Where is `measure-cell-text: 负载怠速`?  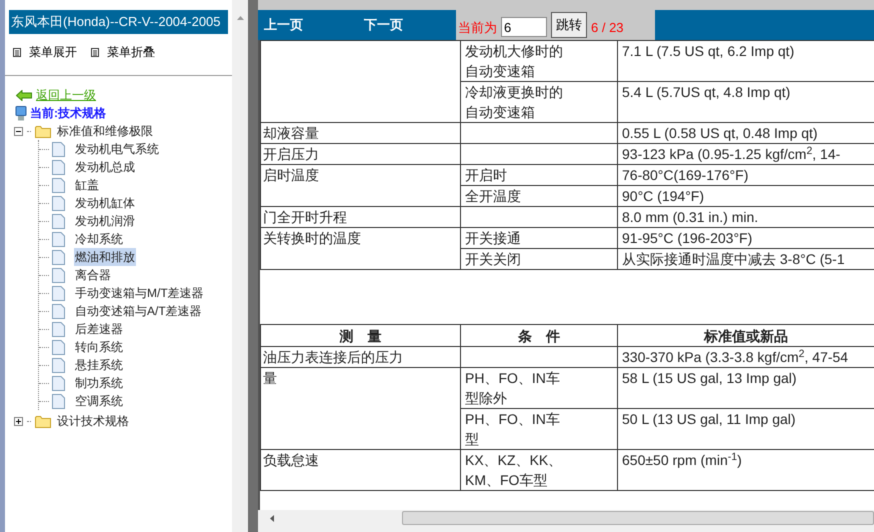 measure-cell-text: 负载怠速 is located at coordinates (291, 460).